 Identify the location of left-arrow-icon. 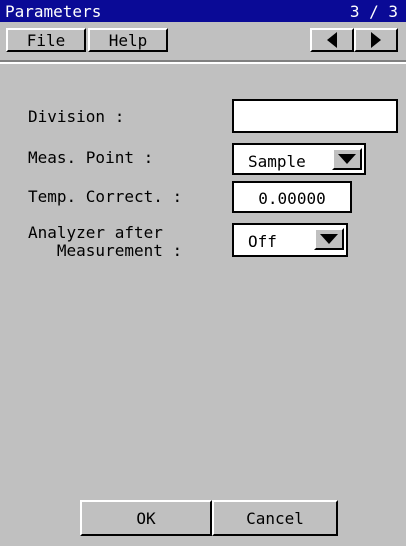
(332, 40).